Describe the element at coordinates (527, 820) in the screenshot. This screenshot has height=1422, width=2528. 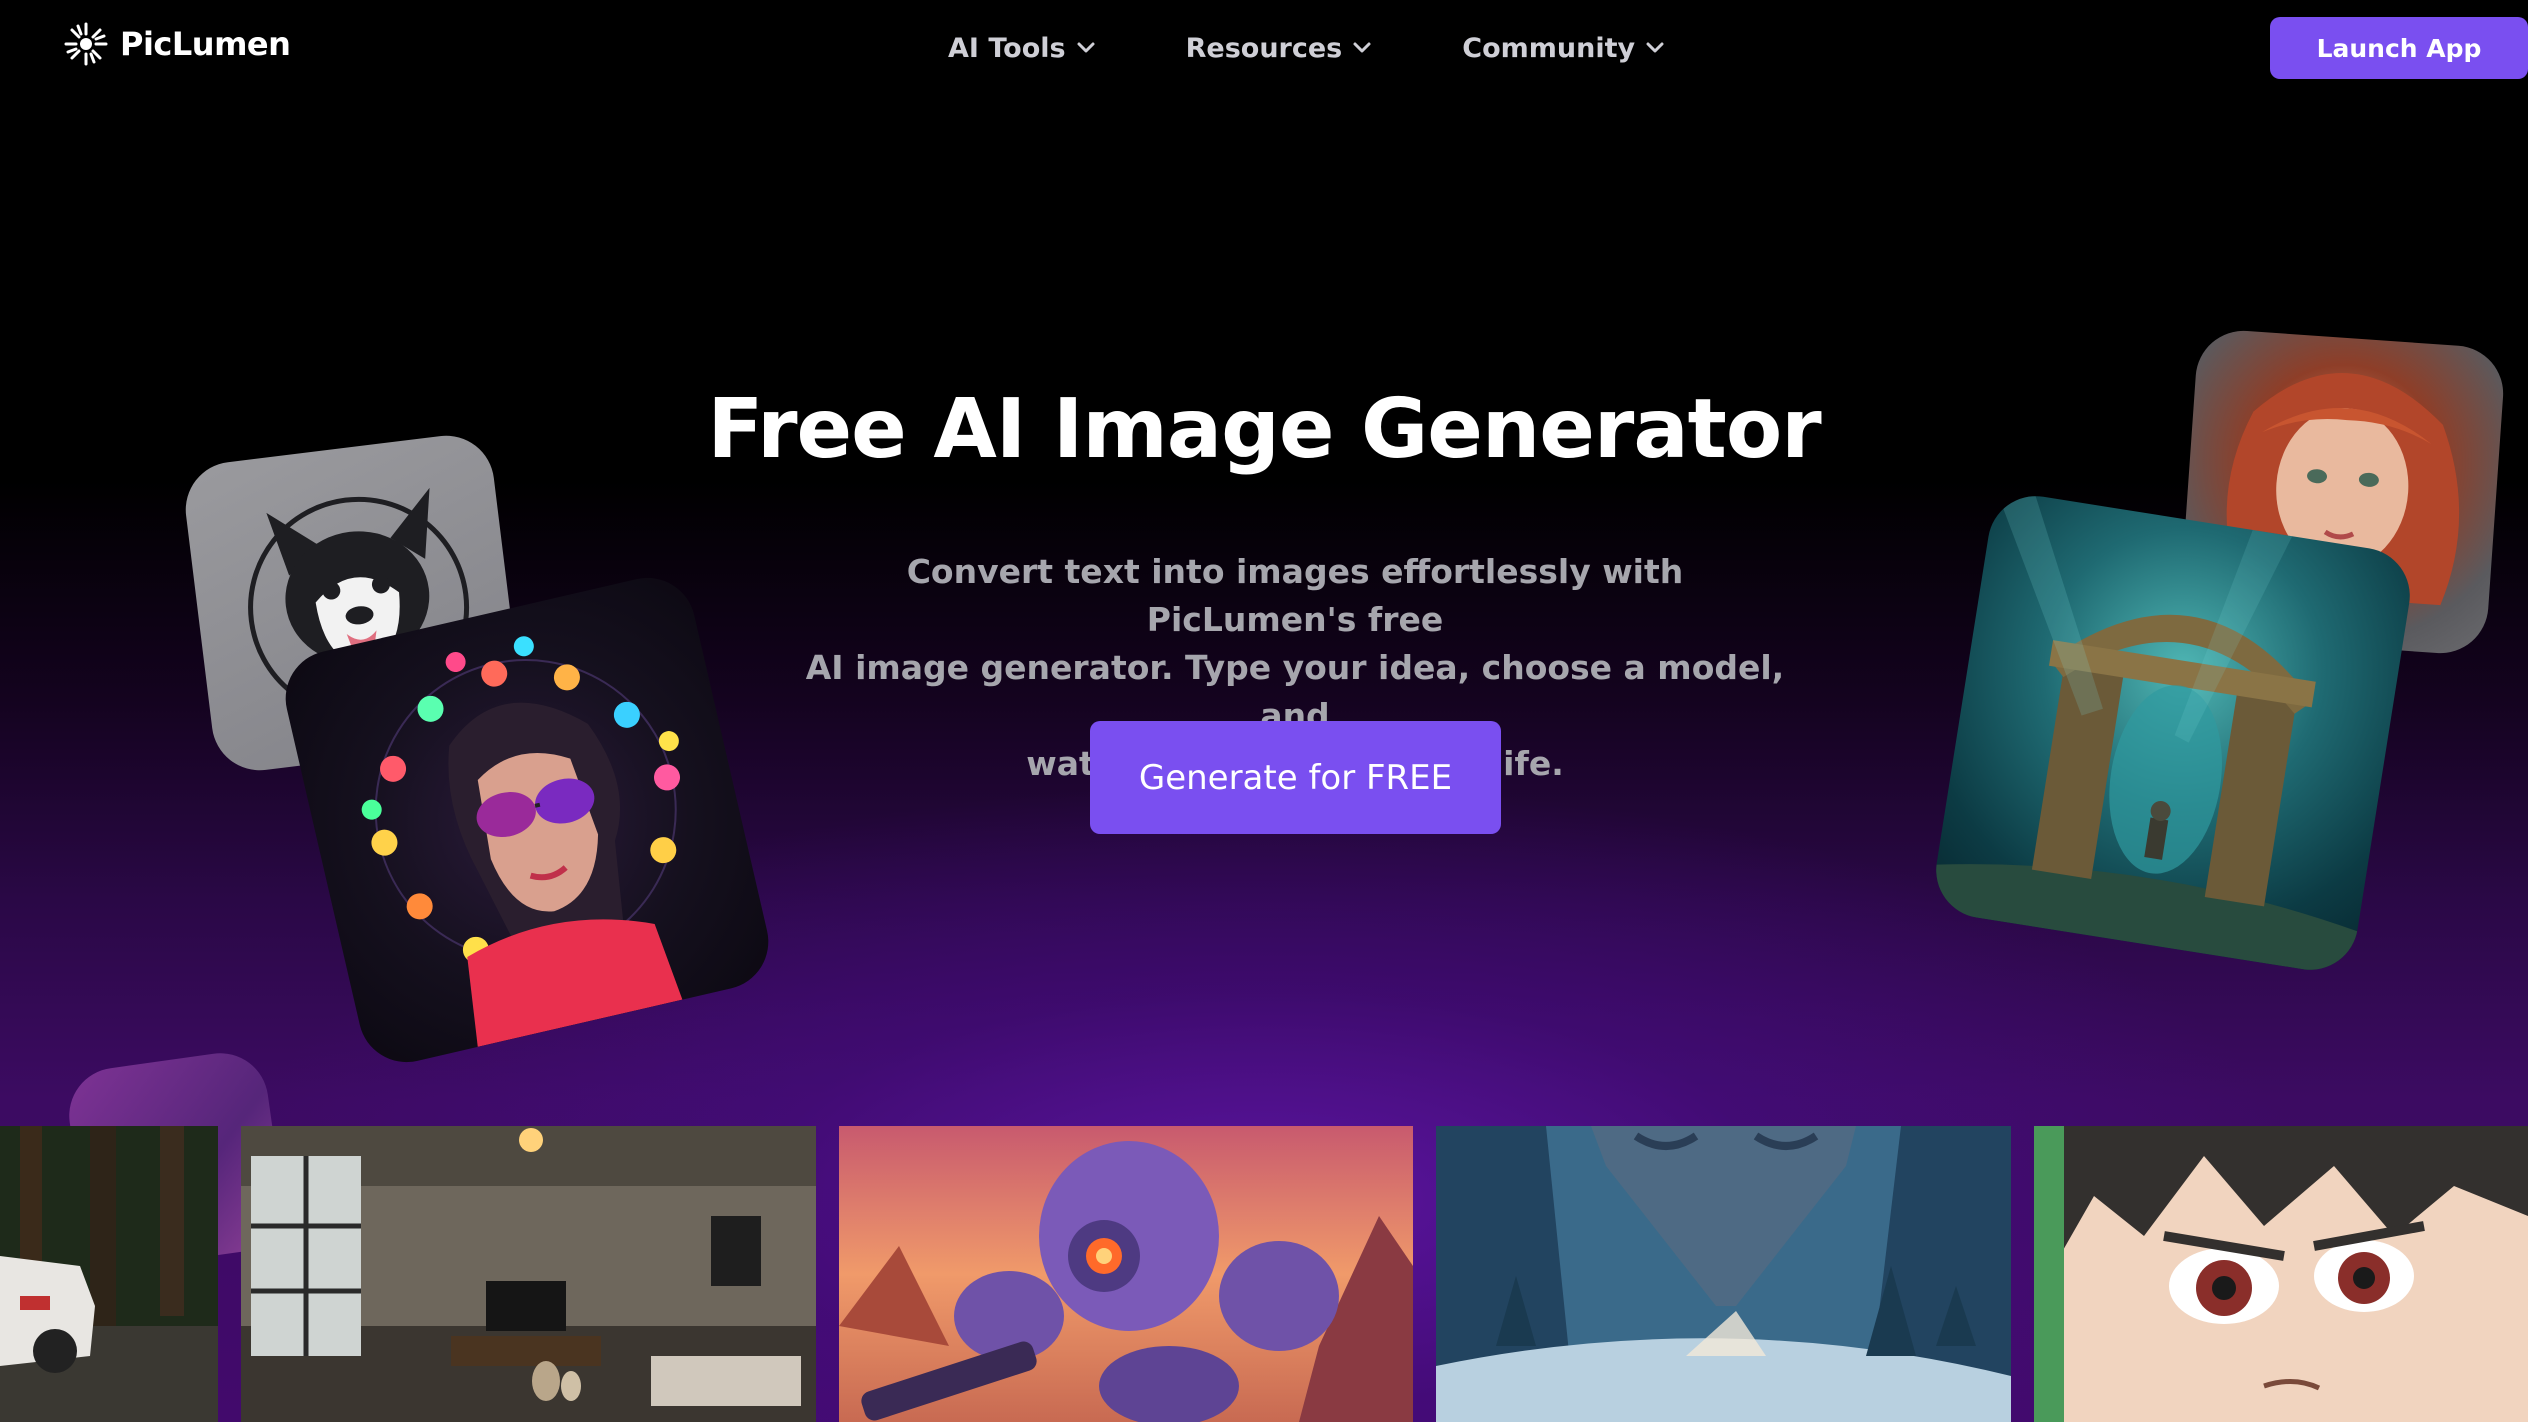
I see `neon-girl-sunglasses-image` at that location.